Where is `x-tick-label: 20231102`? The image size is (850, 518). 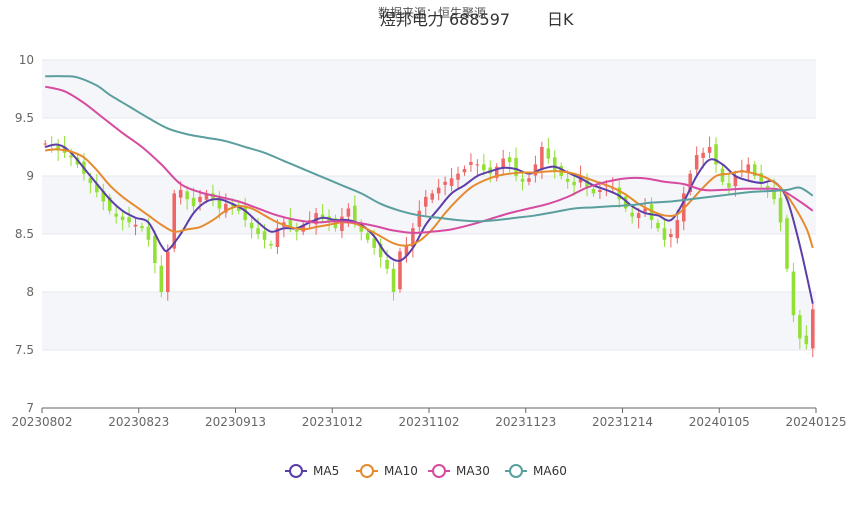 x-tick-label: 20231102 is located at coordinates (428, 422).